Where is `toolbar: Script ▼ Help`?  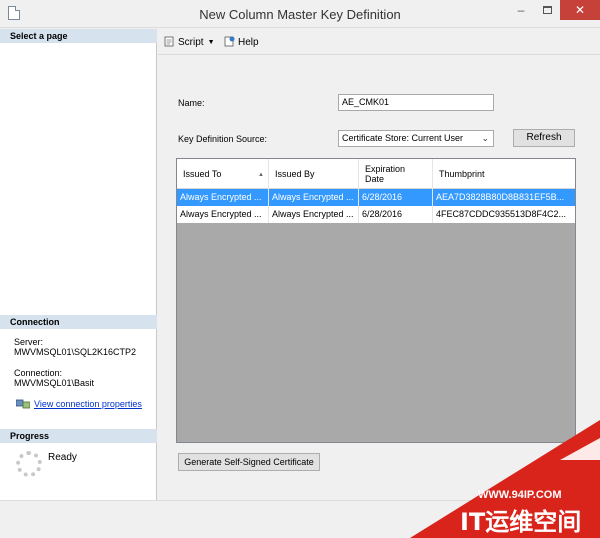
toolbar: Script ▼ Help is located at coordinates (379, 42).